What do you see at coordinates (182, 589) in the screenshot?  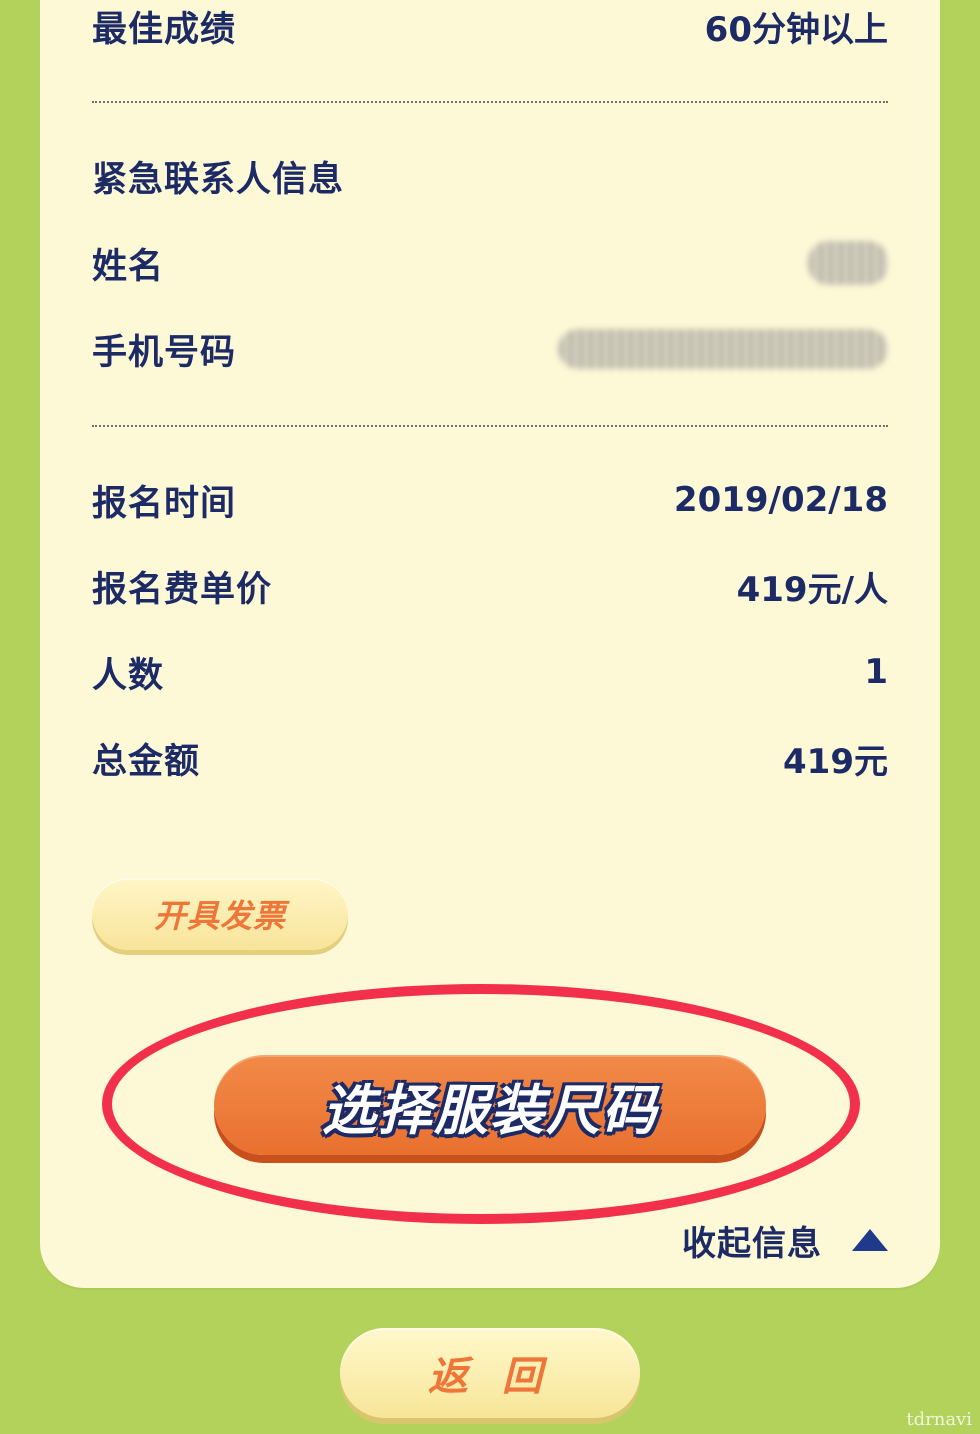 I see `fee-label: 报名费单价` at bounding box center [182, 589].